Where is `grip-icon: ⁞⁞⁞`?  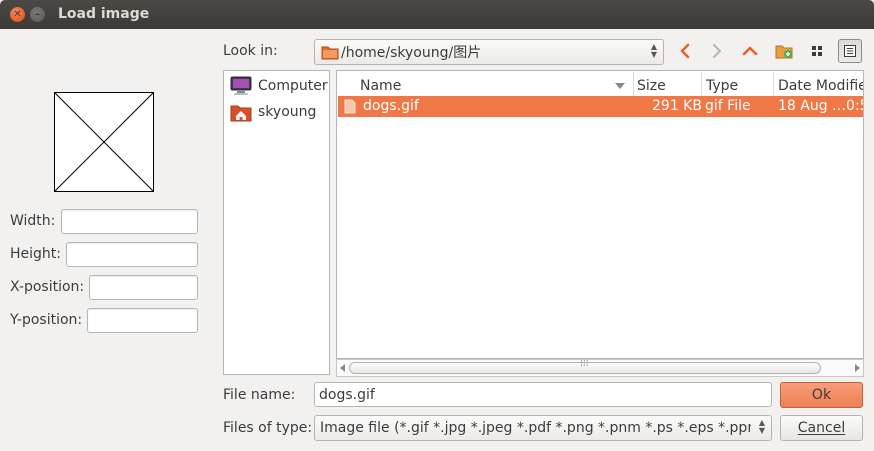
grip-icon: ⁞⁞⁞ is located at coordinates (584, 364).